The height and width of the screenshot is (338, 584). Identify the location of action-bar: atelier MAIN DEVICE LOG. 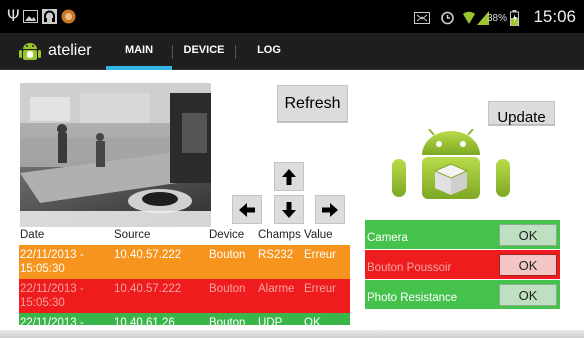
(292, 51).